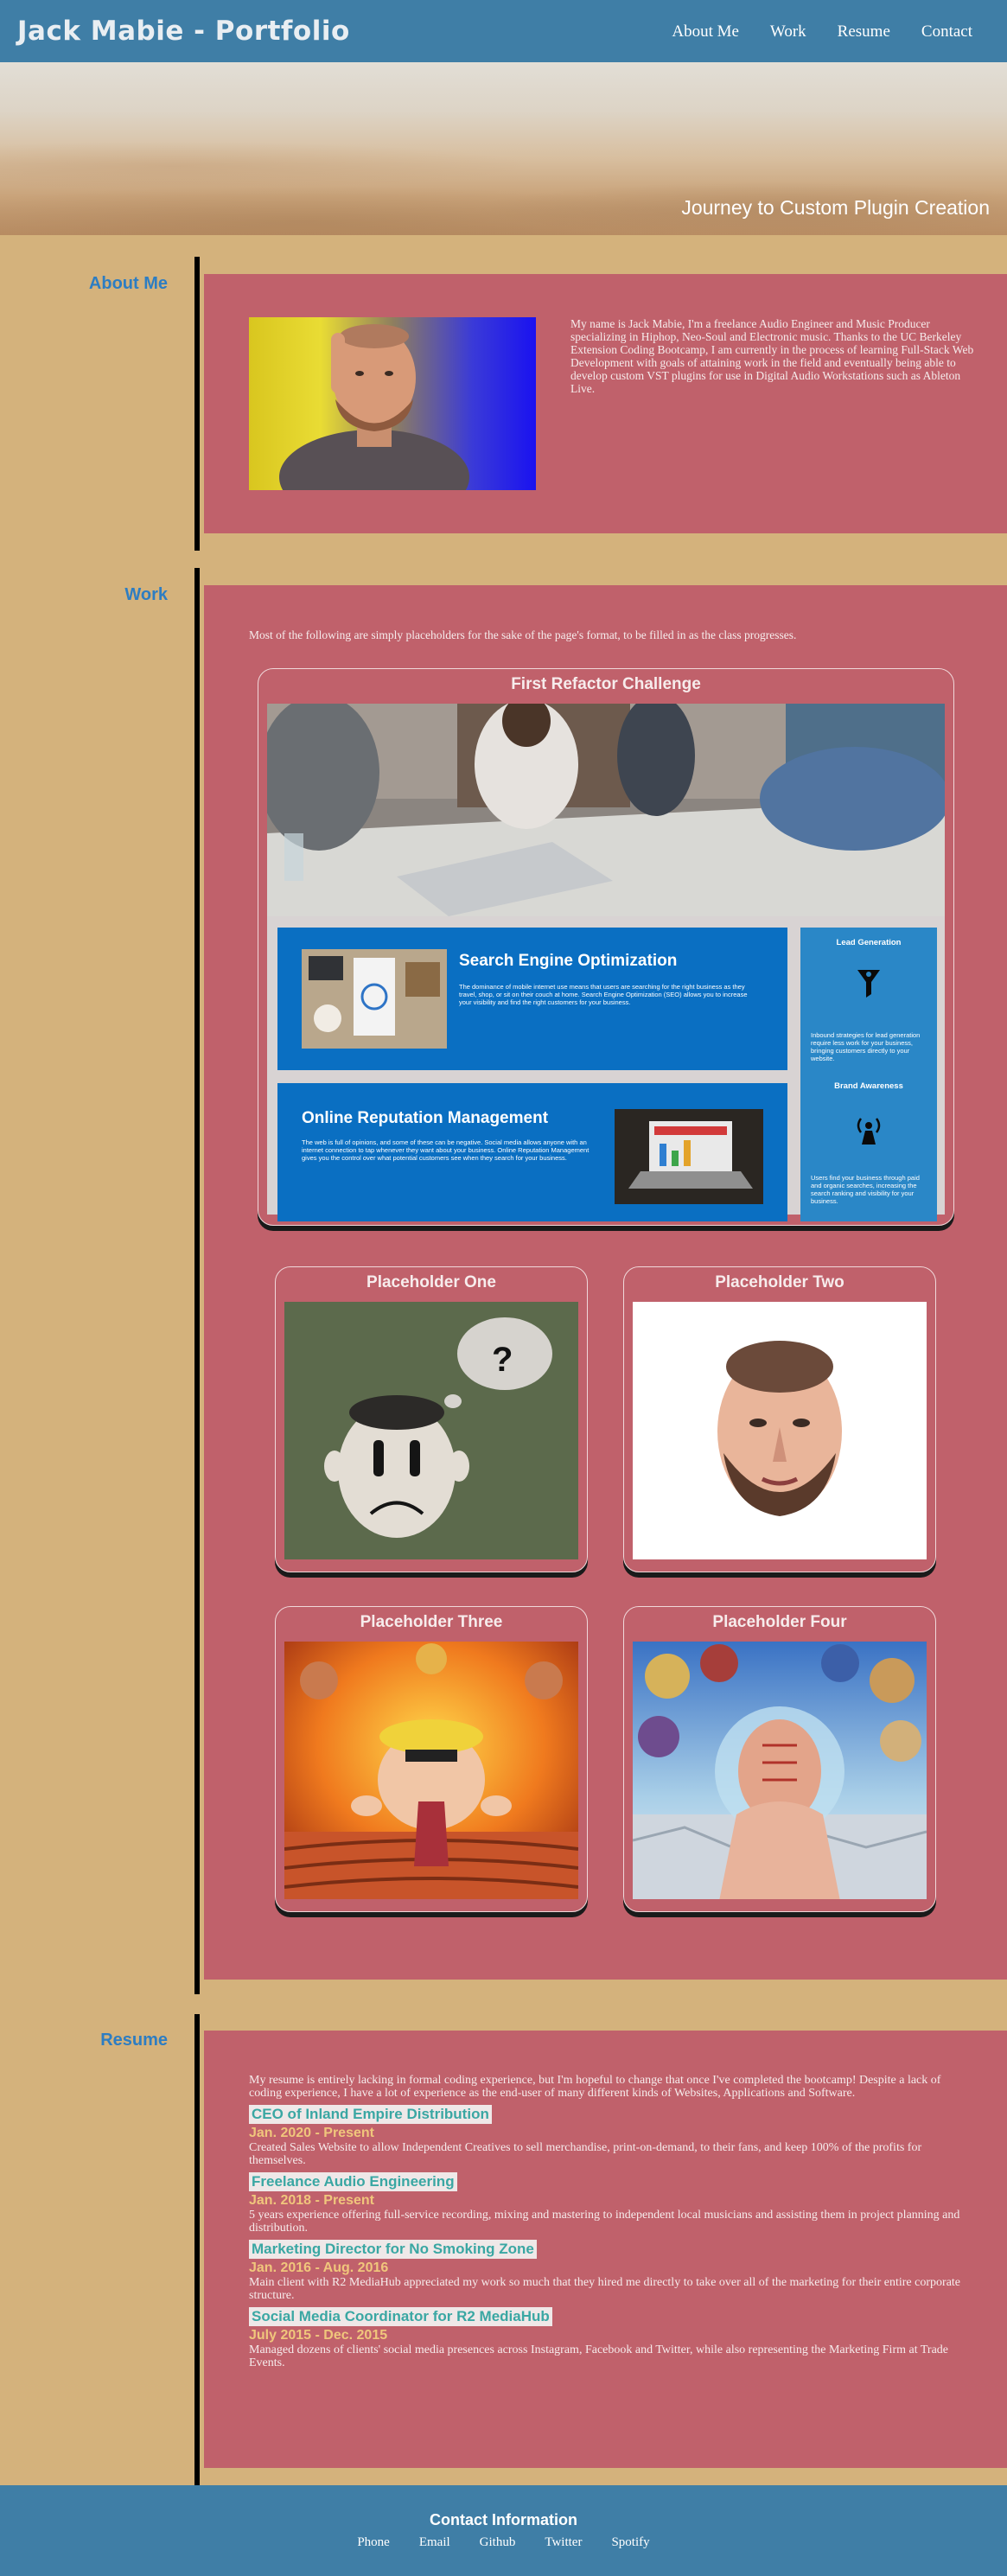  Describe the element at coordinates (431, 1622) in the screenshot. I see `placeholder-three-title: Placeholder Three` at that location.